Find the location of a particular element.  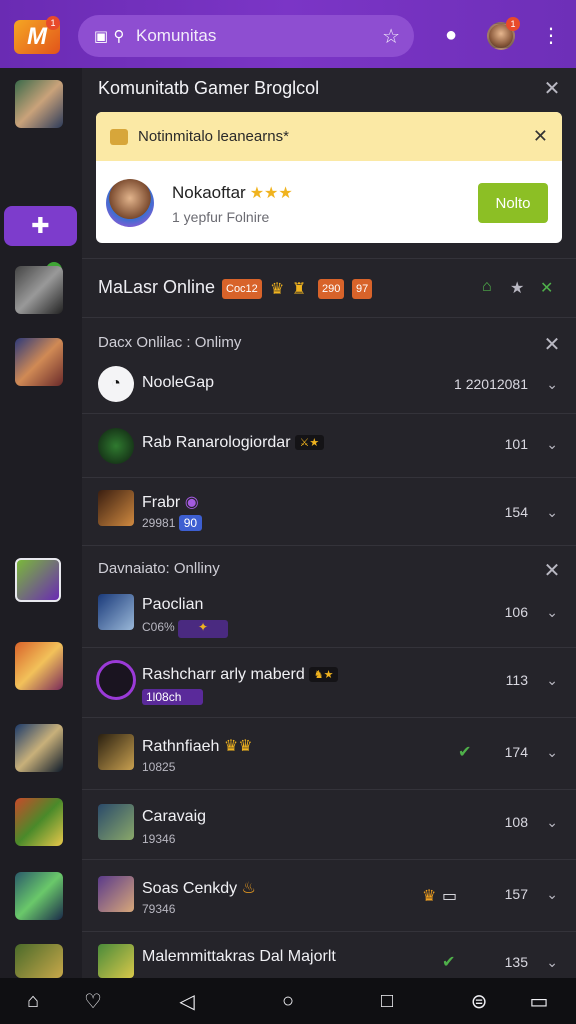

flame-icon: ♨ is located at coordinates (248, 888).